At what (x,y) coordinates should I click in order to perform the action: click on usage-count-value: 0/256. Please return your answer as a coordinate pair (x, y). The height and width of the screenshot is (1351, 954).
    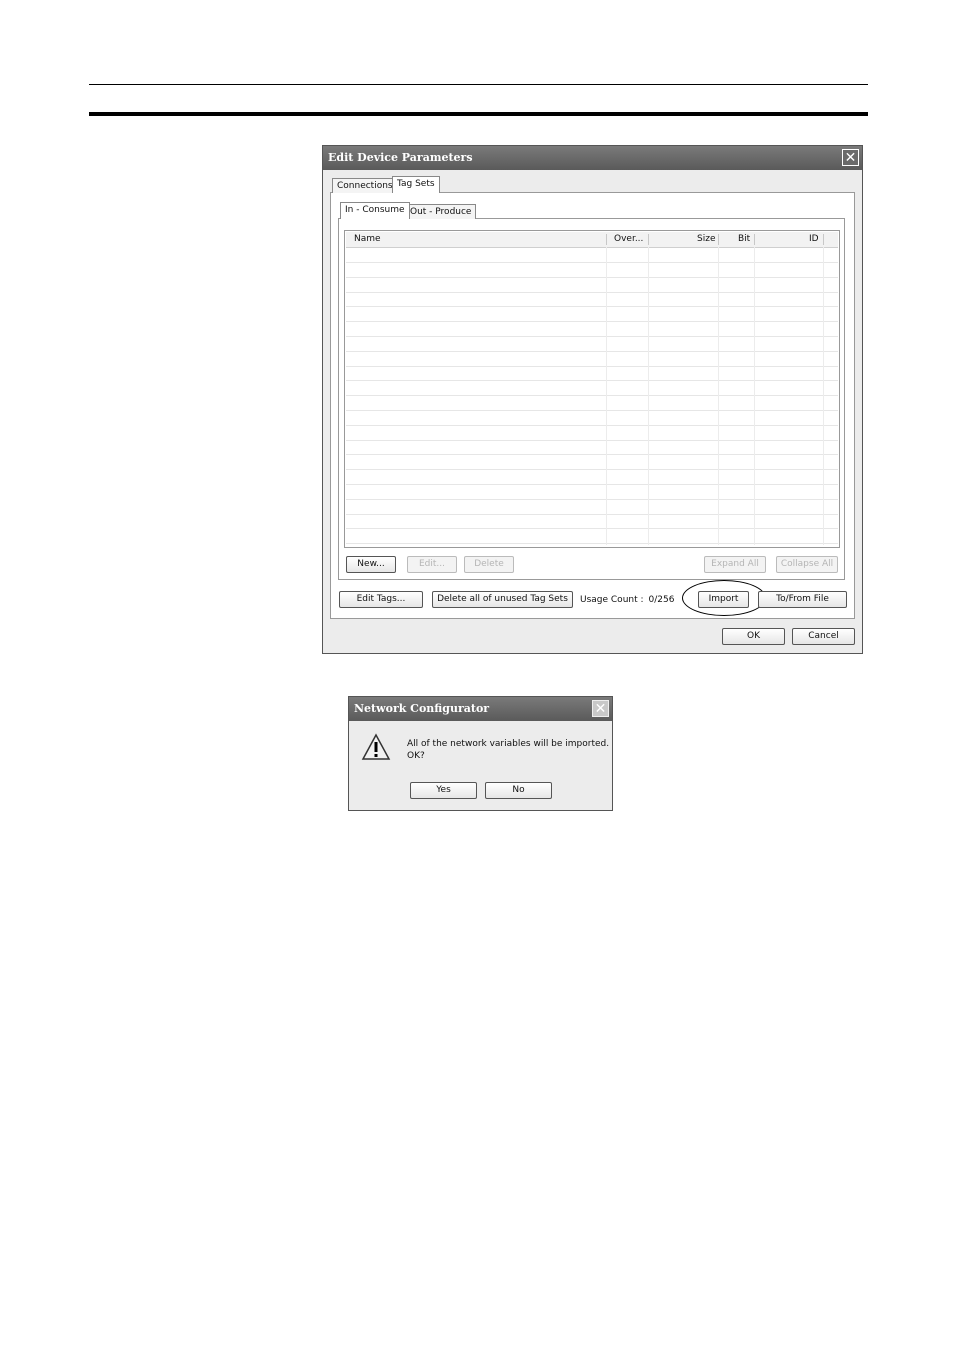
    Looking at the image, I should click on (661, 600).